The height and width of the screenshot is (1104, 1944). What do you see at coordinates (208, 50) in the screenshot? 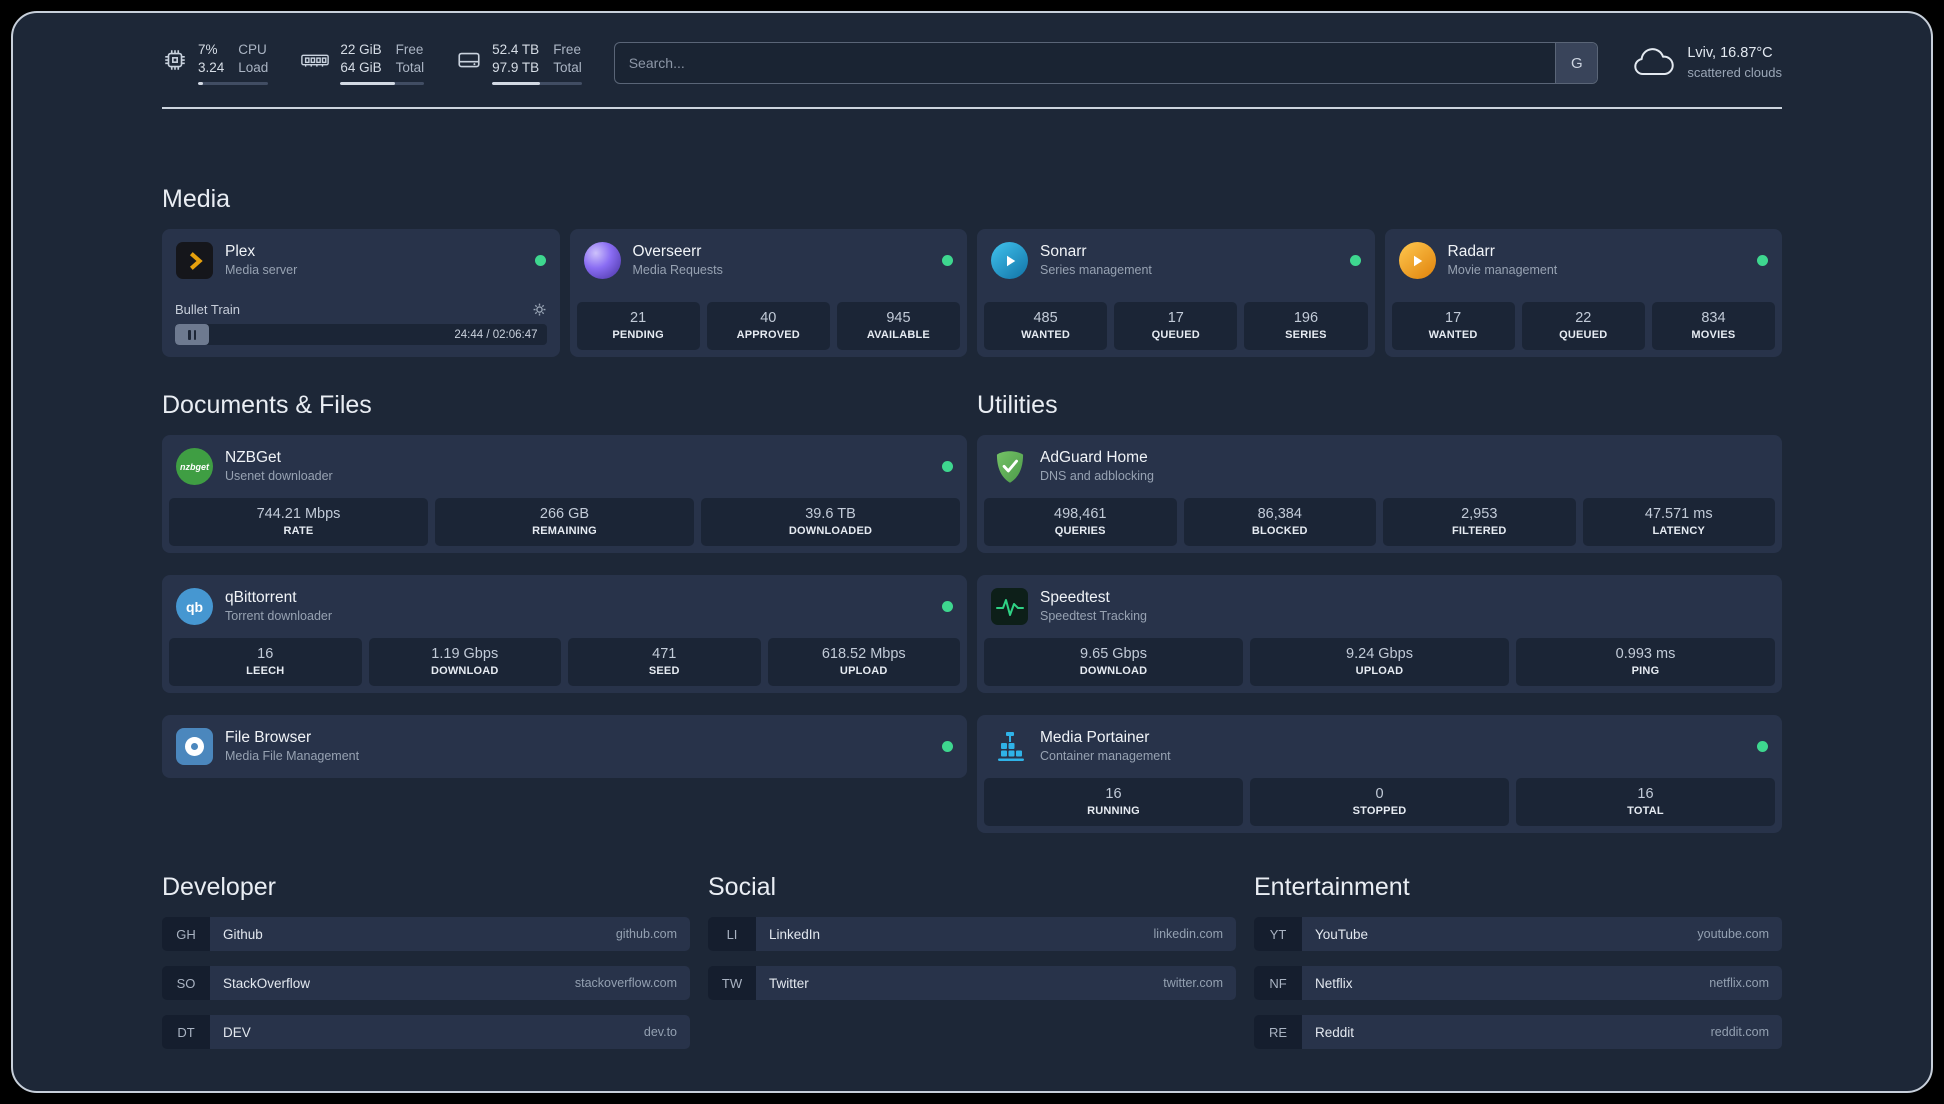
I see `cpu-usage-value: 7%` at bounding box center [208, 50].